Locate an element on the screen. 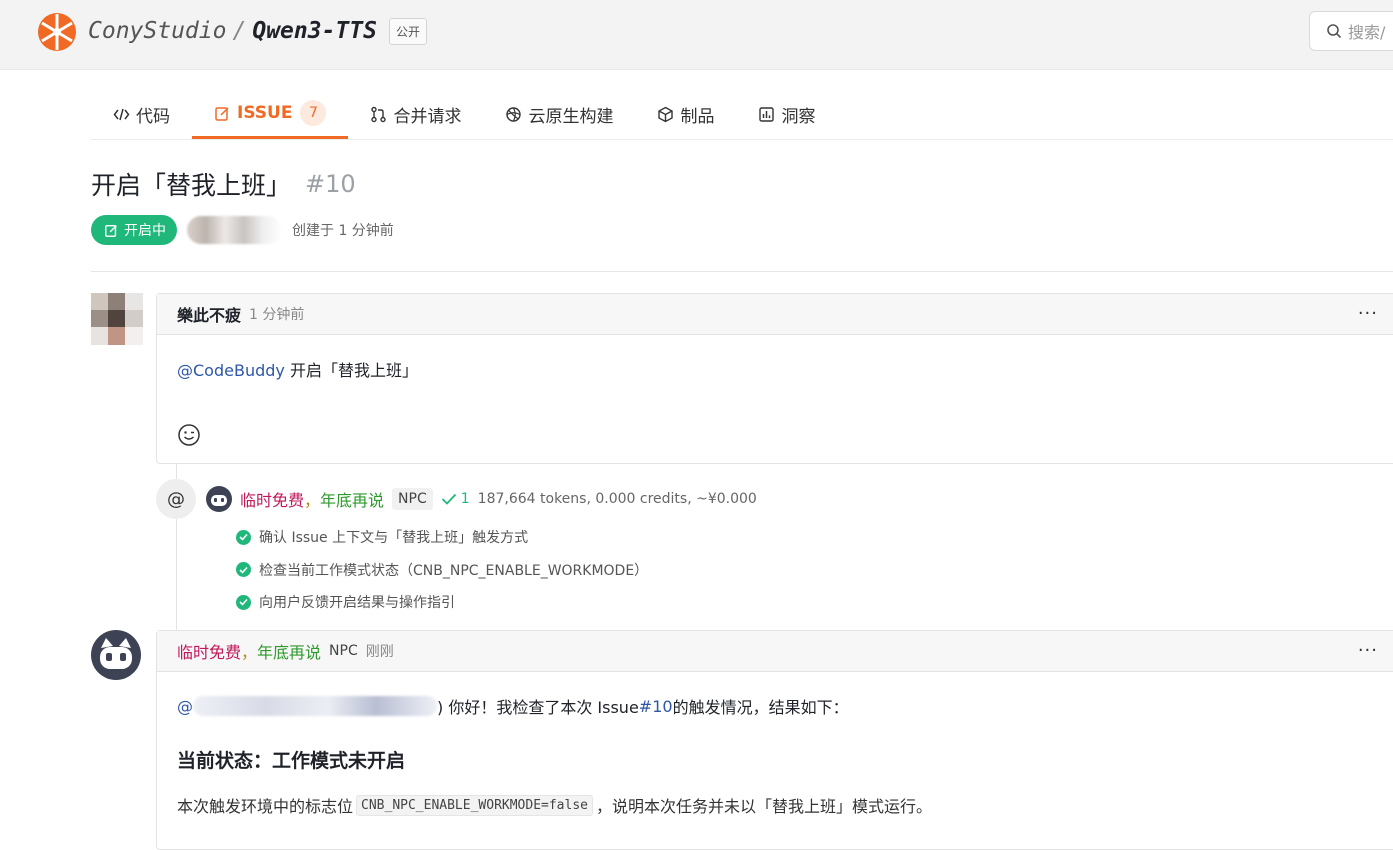  tab-insights: 洞察 is located at coordinates (786, 114).